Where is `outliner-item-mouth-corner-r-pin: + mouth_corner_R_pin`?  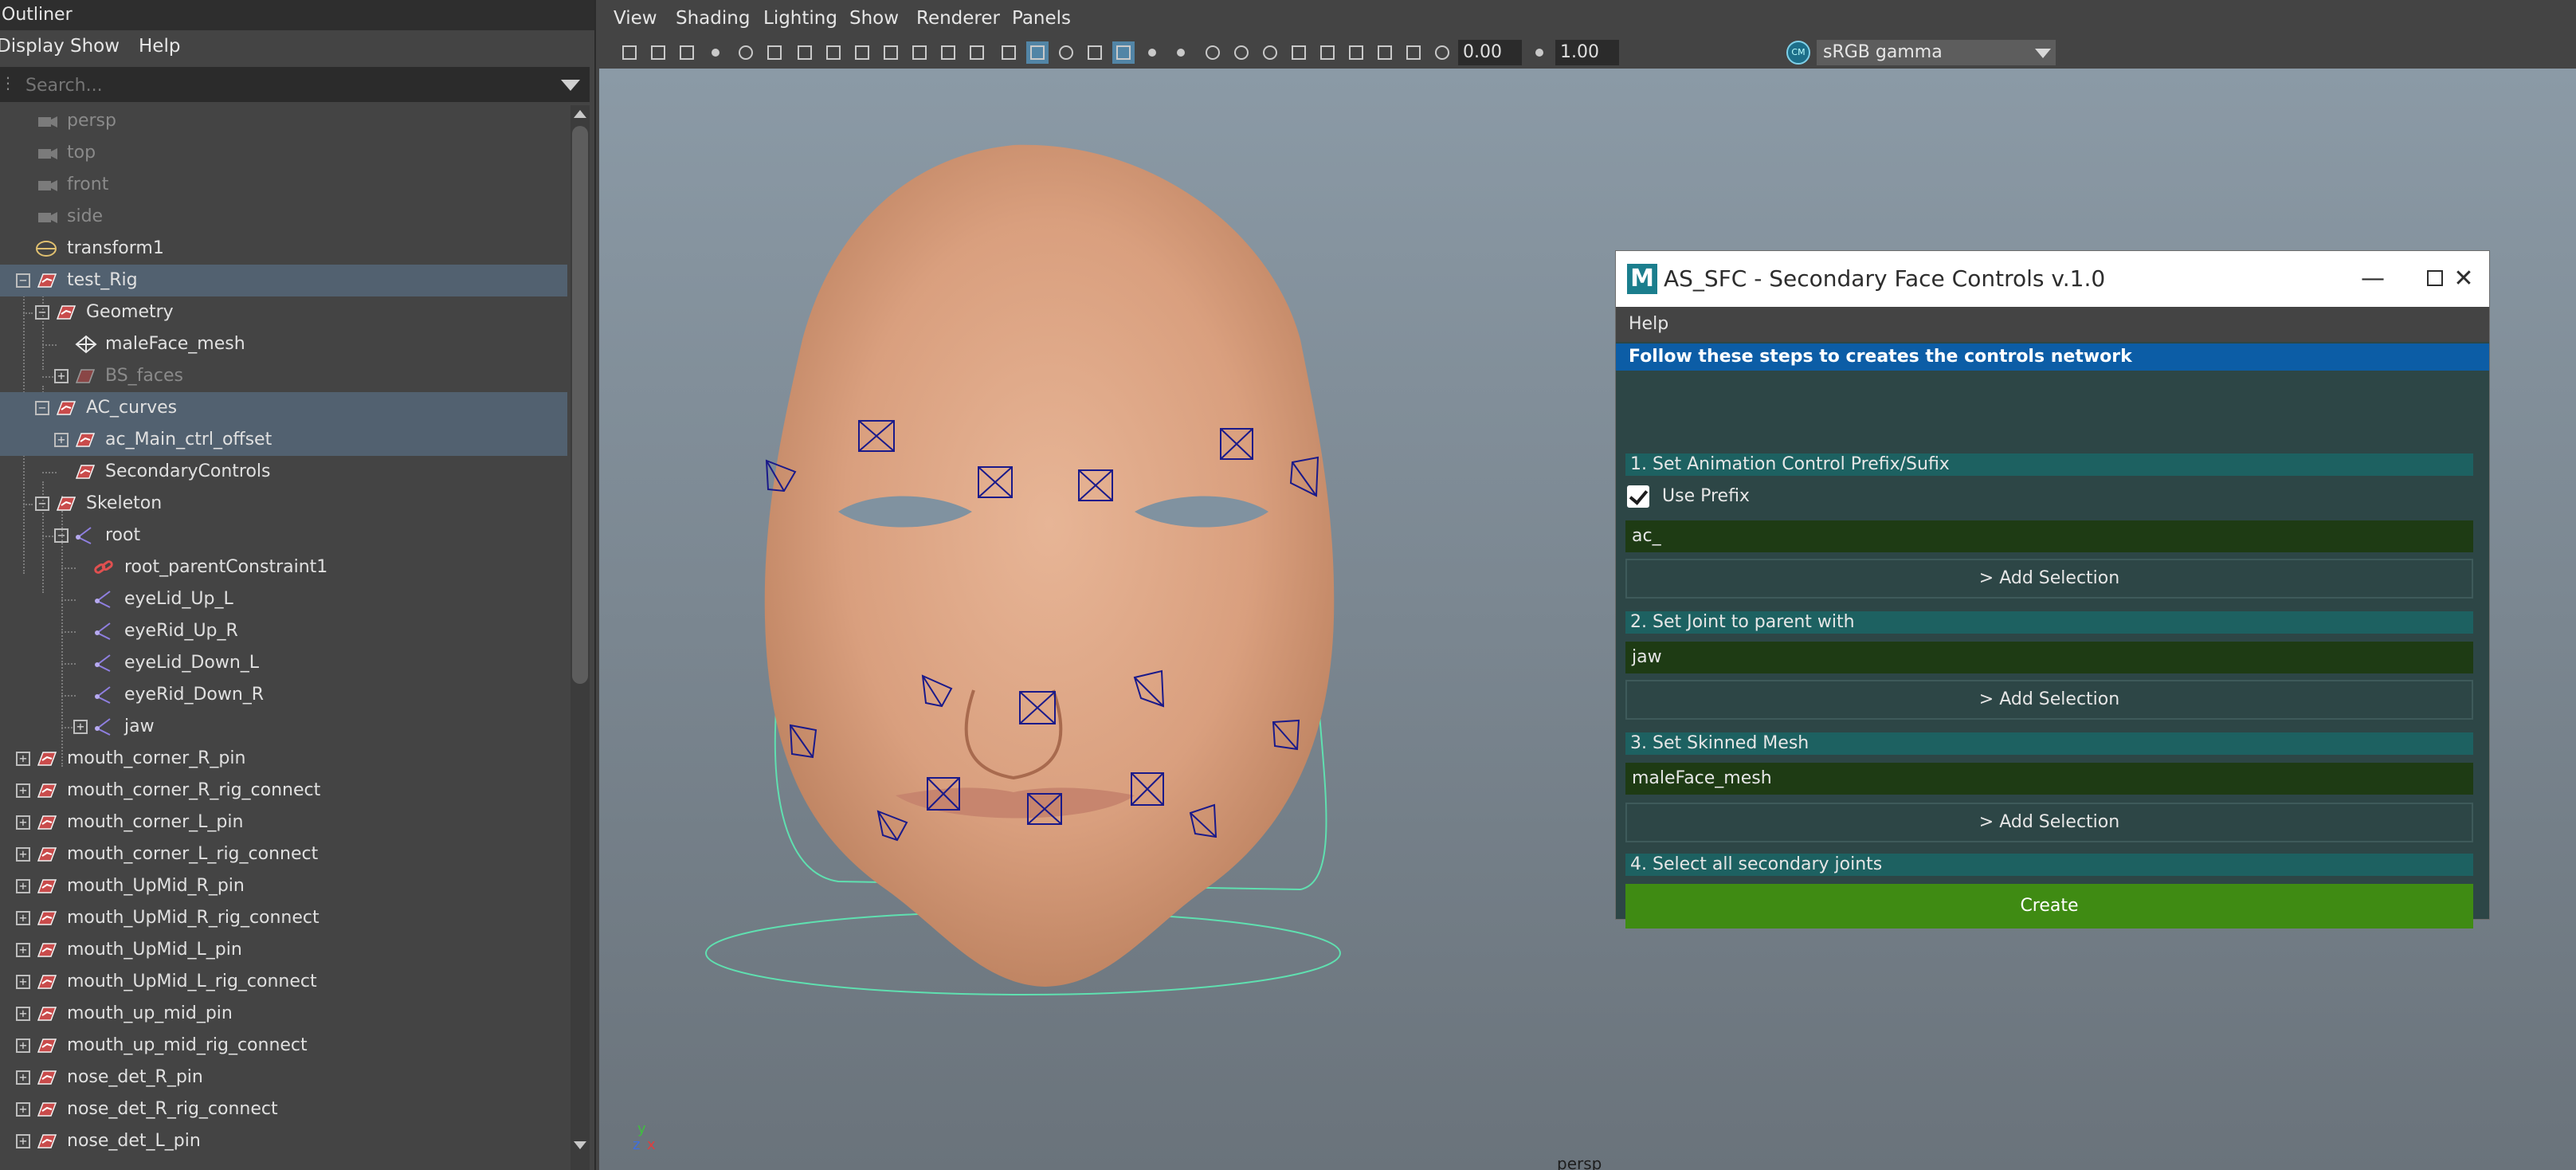 outliner-item-mouth-corner-r-pin: + mouth_corner_R_pin is located at coordinates (283, 759).